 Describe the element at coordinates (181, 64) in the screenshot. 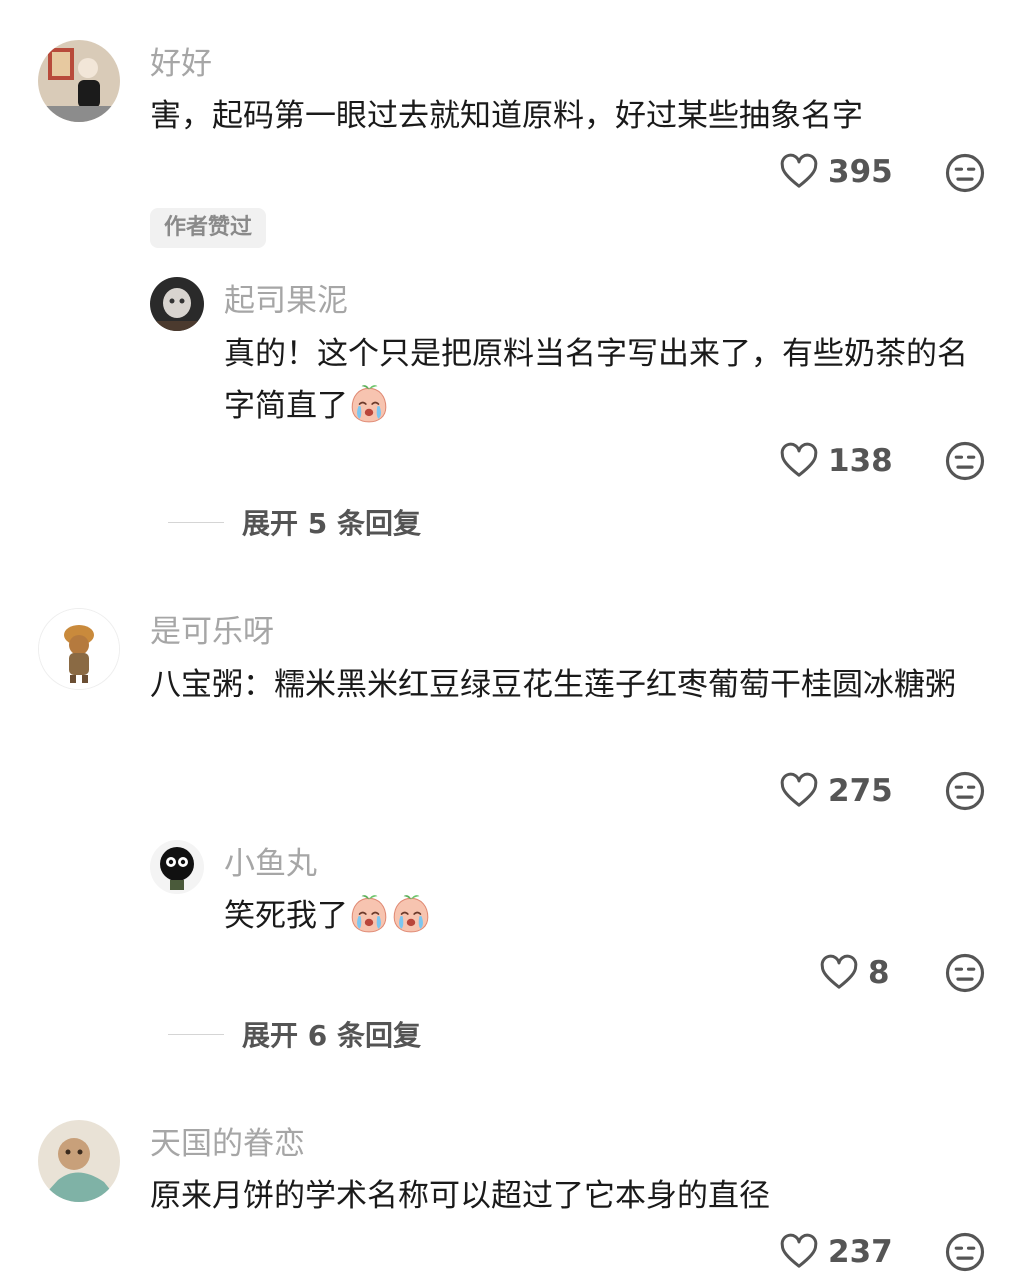

I see `comment-username: 好好` at that location.